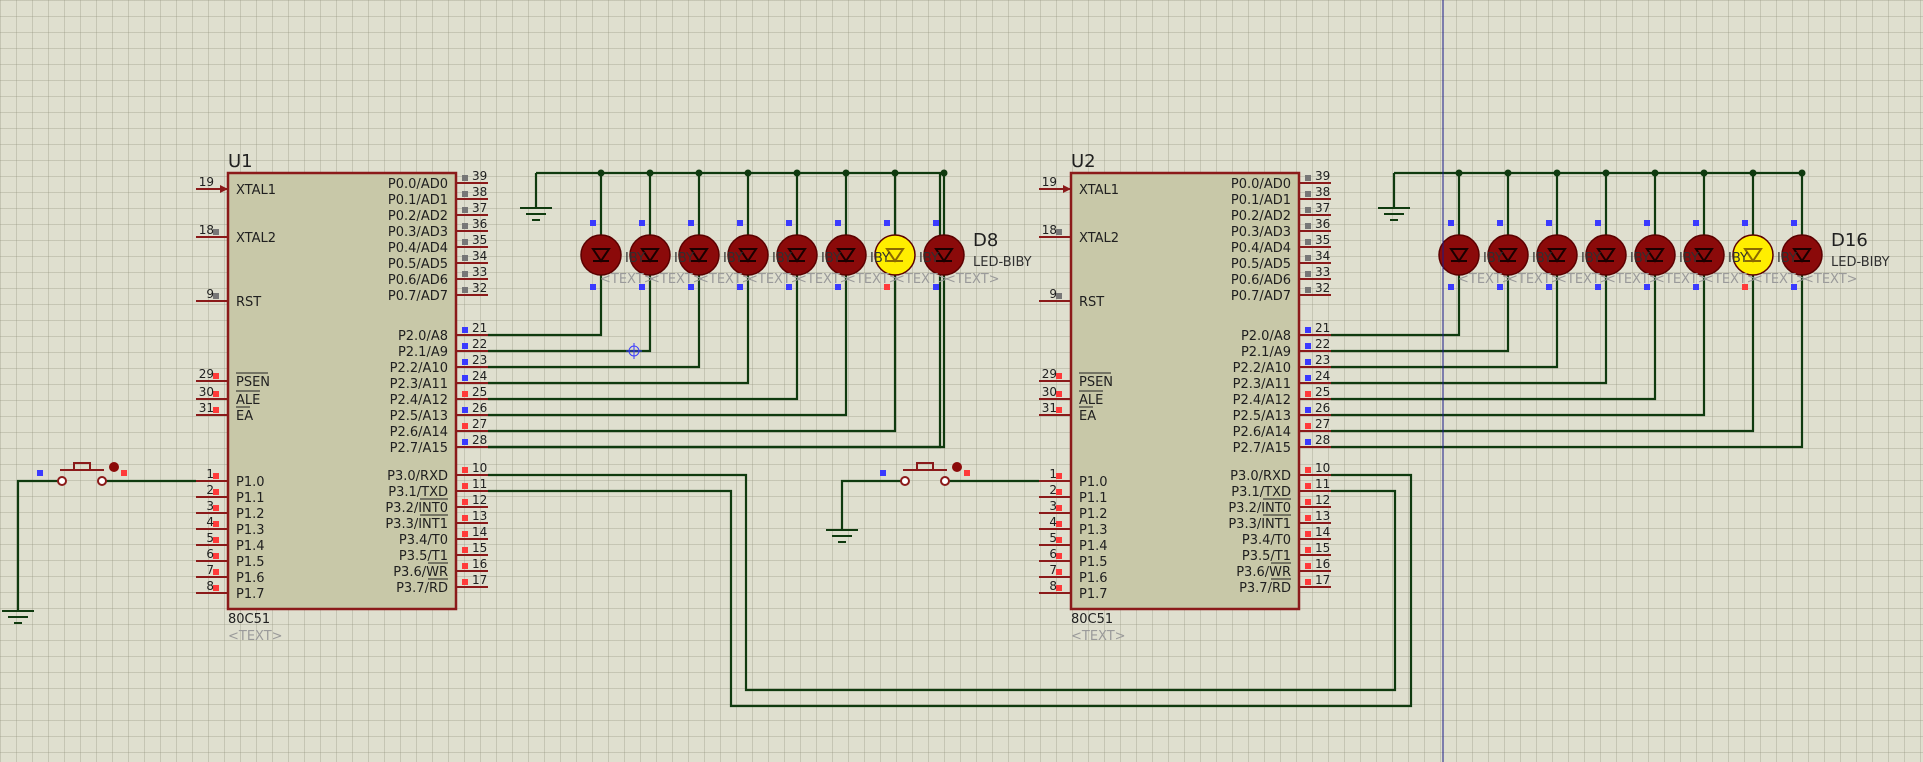 The image size is (1923, 762). Describe the element at coordinates (479, 408) in the screenshot. I see `pin-number: 26` at that location.